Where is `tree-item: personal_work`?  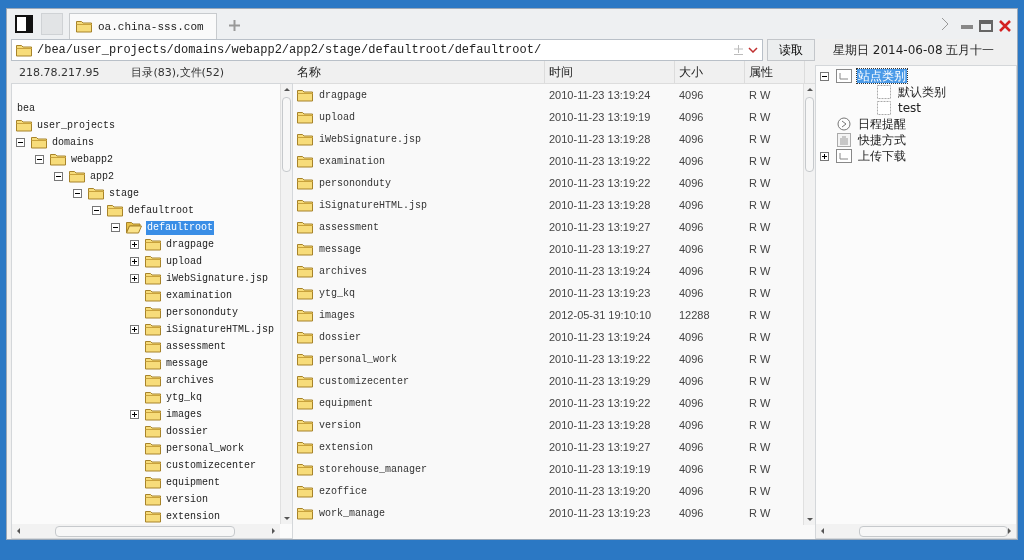
tree-item: personal_work is located at coordinates (205, 448).